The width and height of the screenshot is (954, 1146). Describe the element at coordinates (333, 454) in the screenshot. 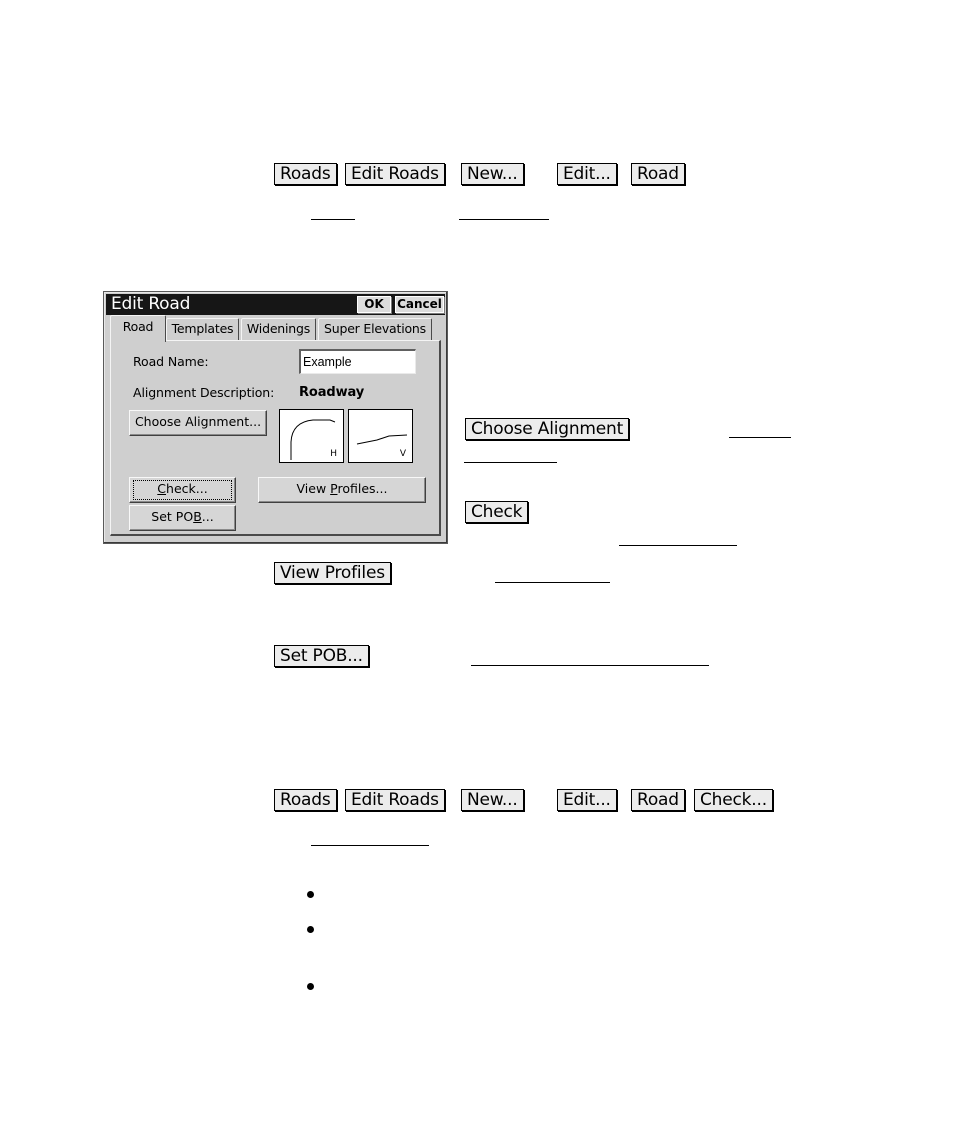

I see `horizontal-tag: H` at that location.